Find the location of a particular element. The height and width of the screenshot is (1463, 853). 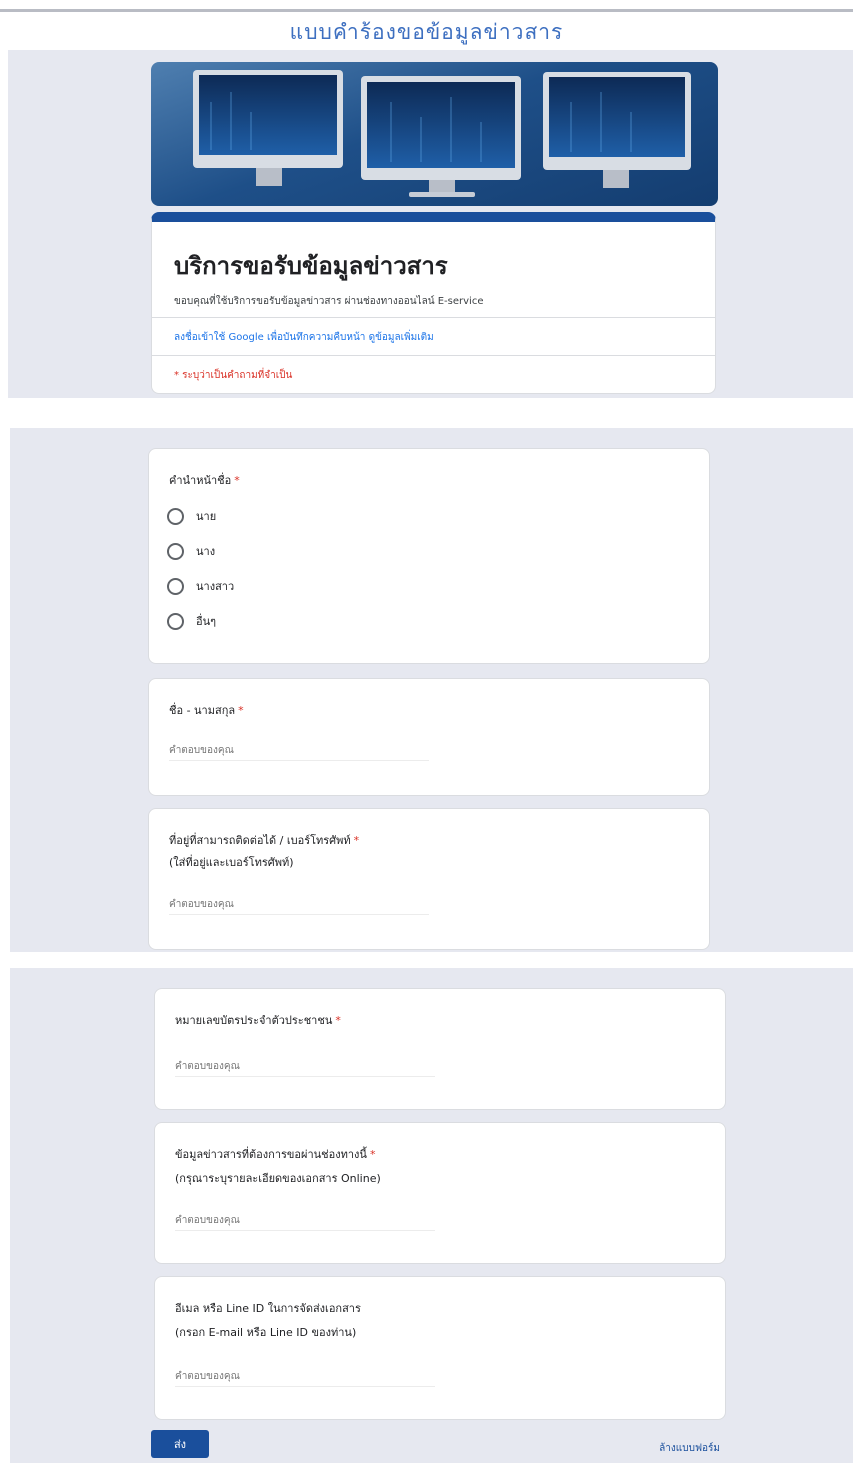

contact-input is located at coordinates (305, 1377).